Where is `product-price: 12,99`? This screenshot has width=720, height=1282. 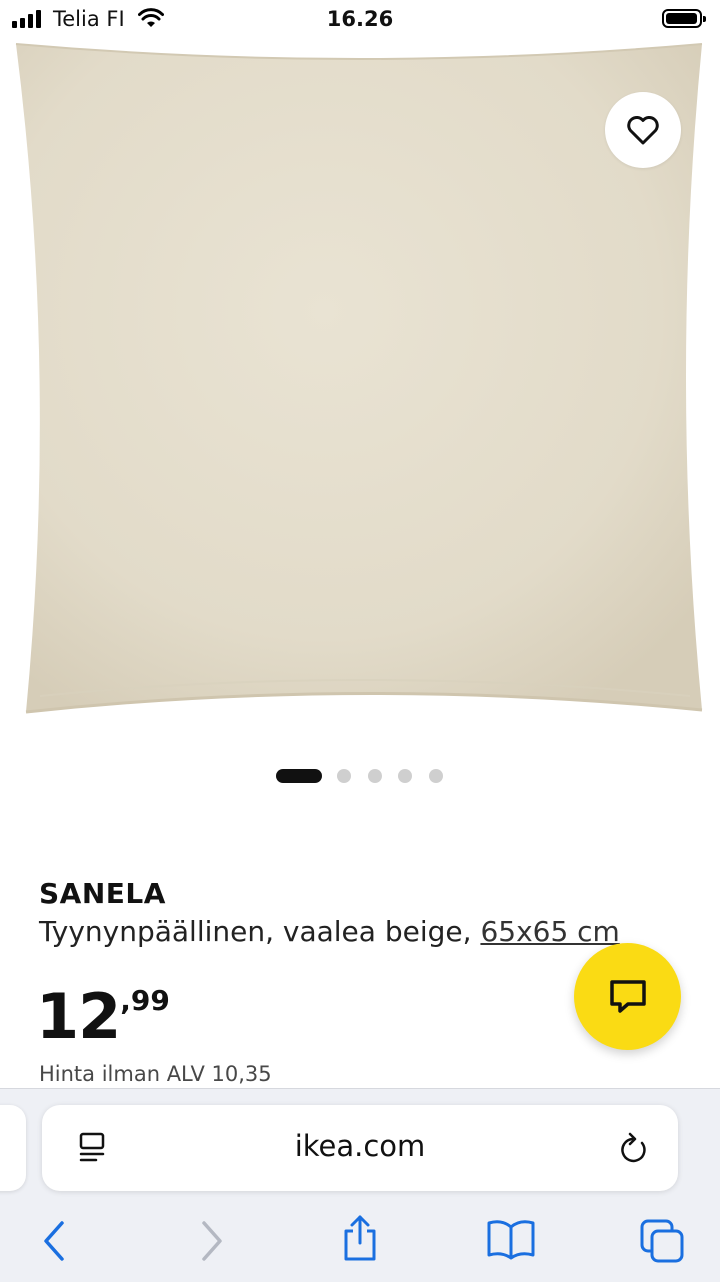 product-price: 12,99 is located at coordinates (103, 1016).